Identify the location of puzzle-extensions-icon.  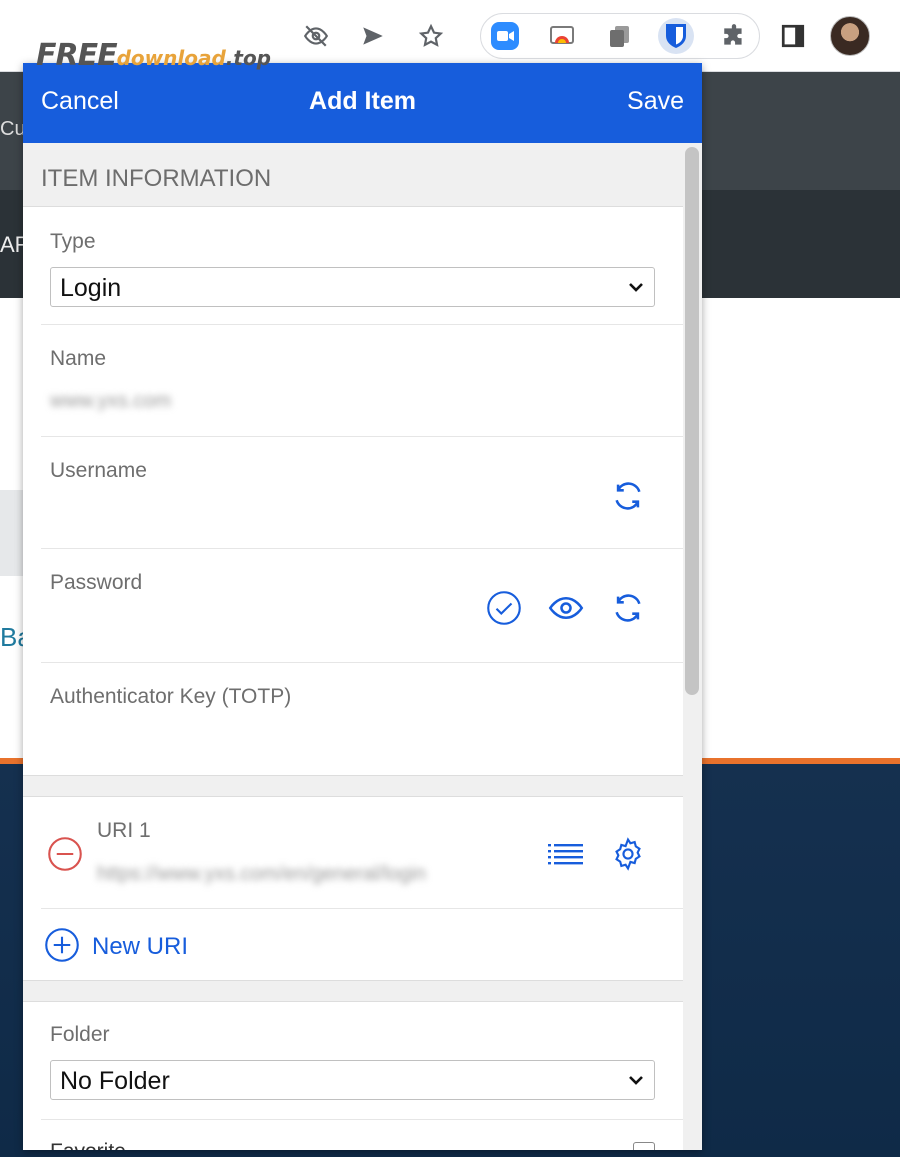
(734, 36).